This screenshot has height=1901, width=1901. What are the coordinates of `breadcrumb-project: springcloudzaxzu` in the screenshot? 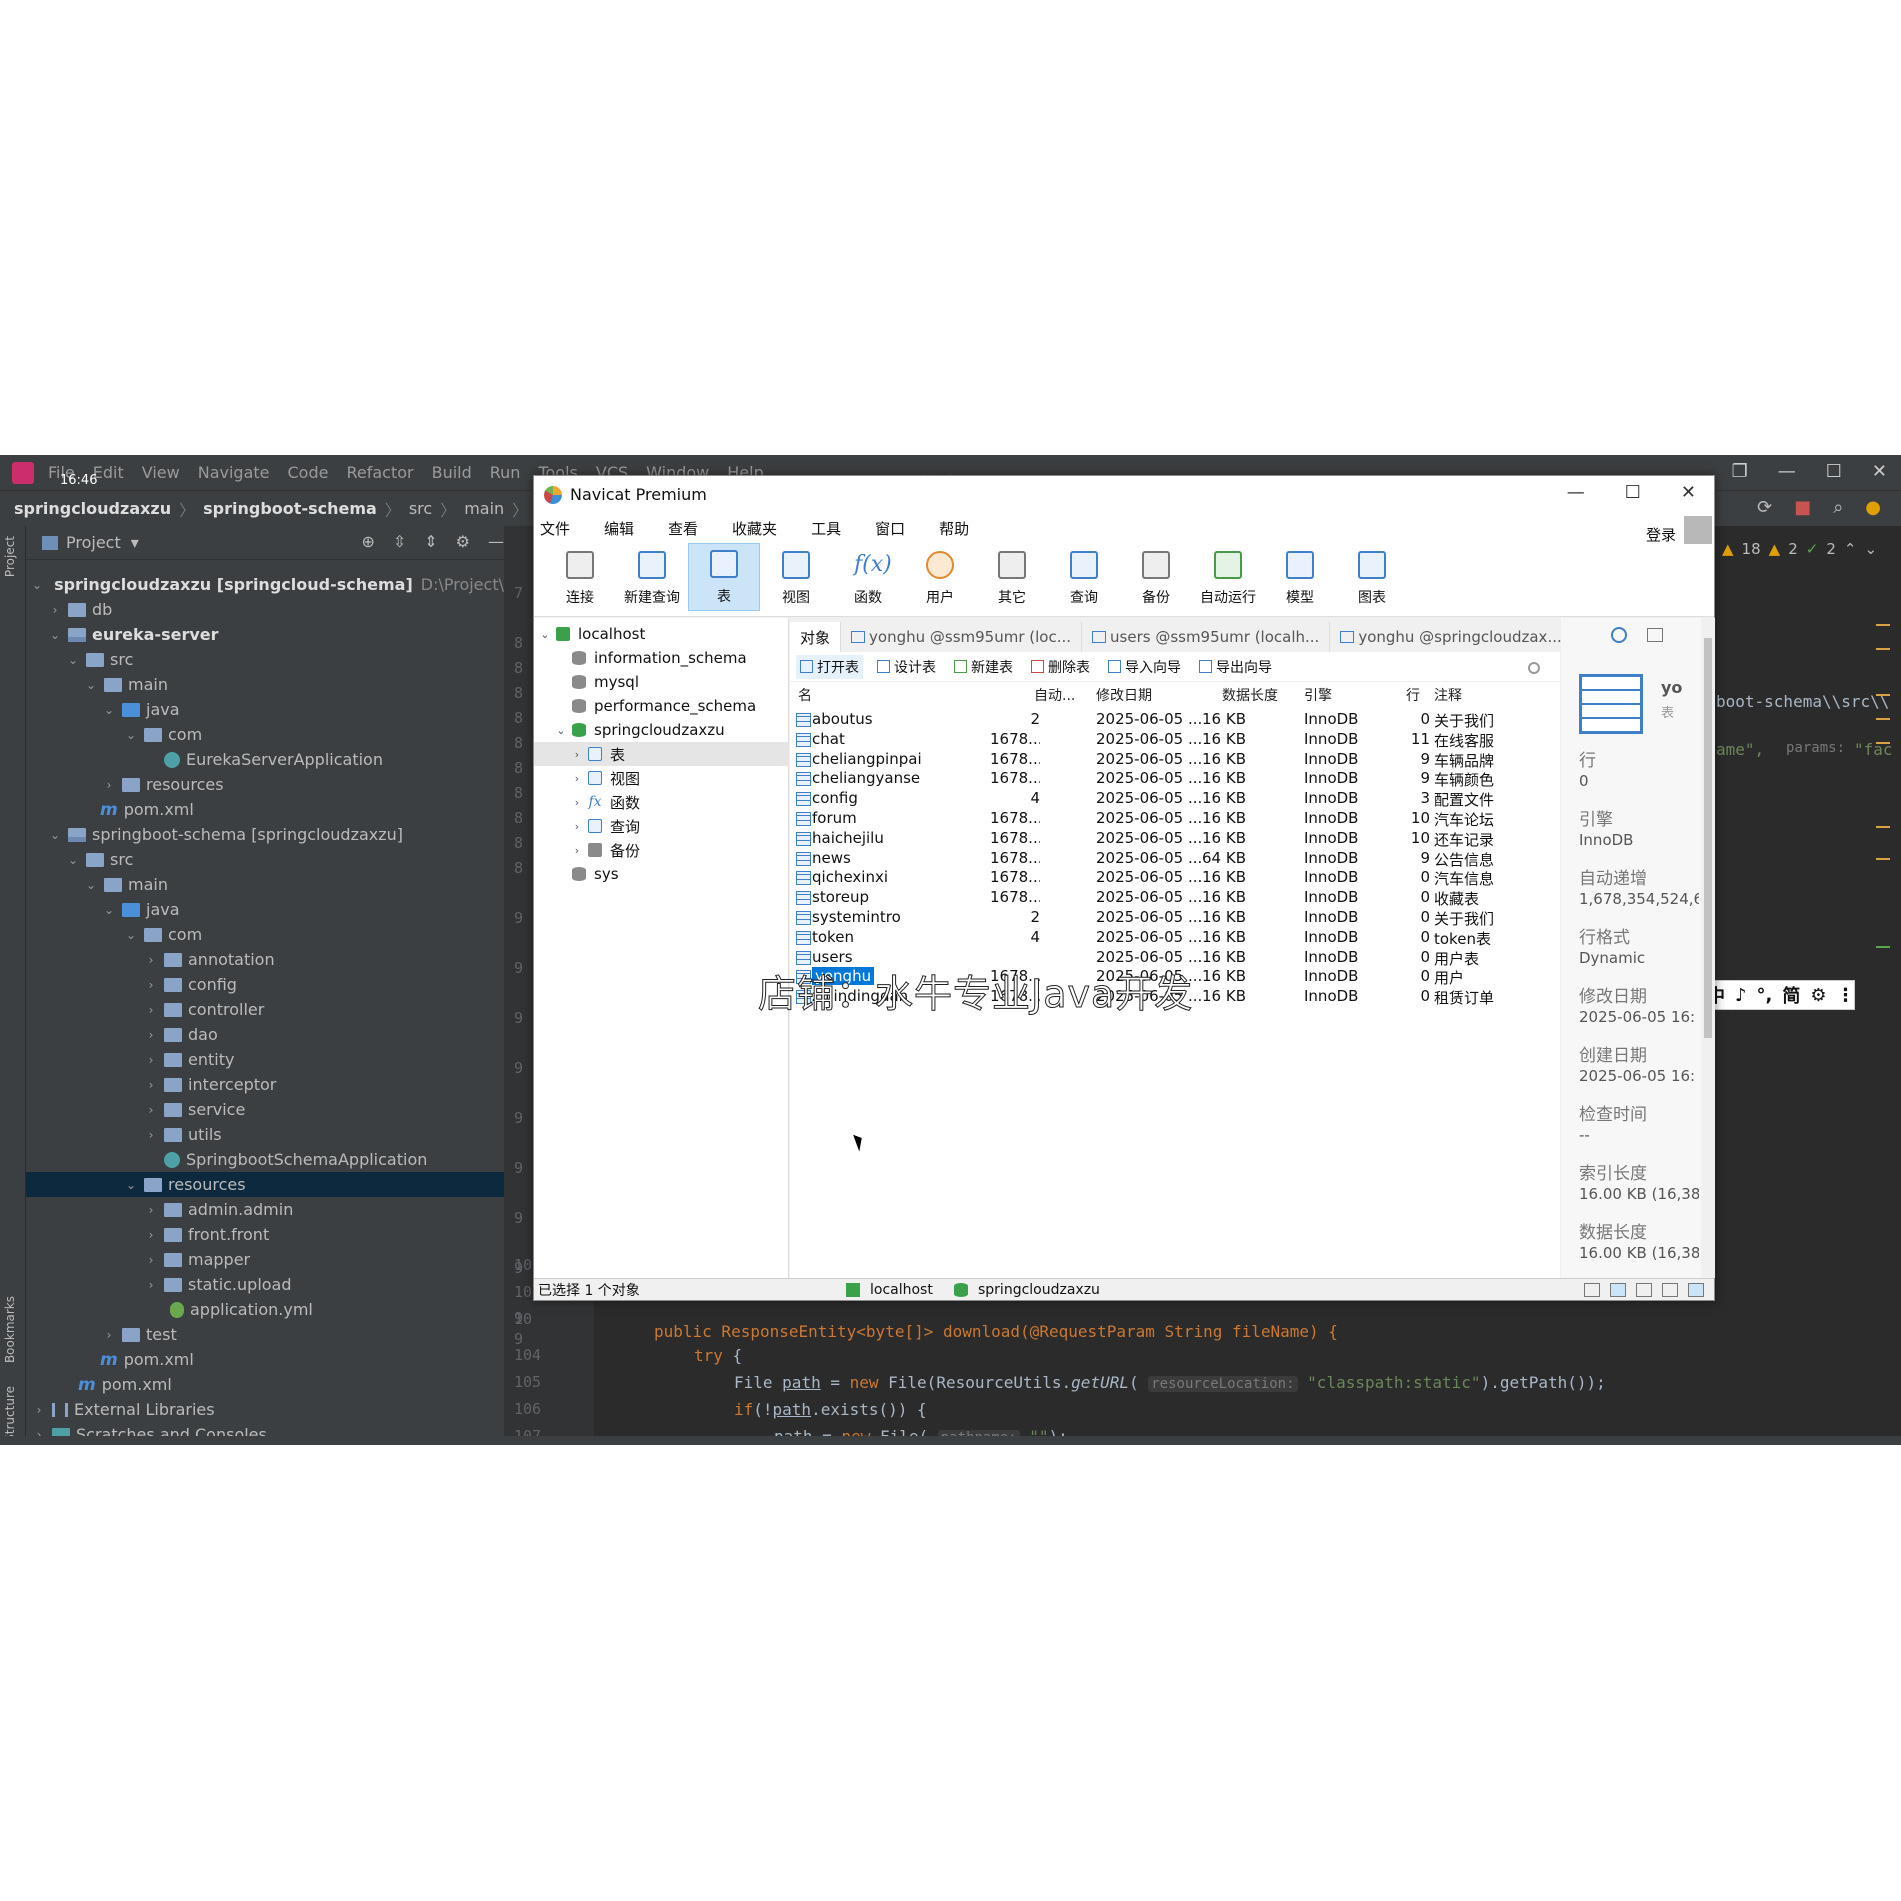 It's located at (92, 508).